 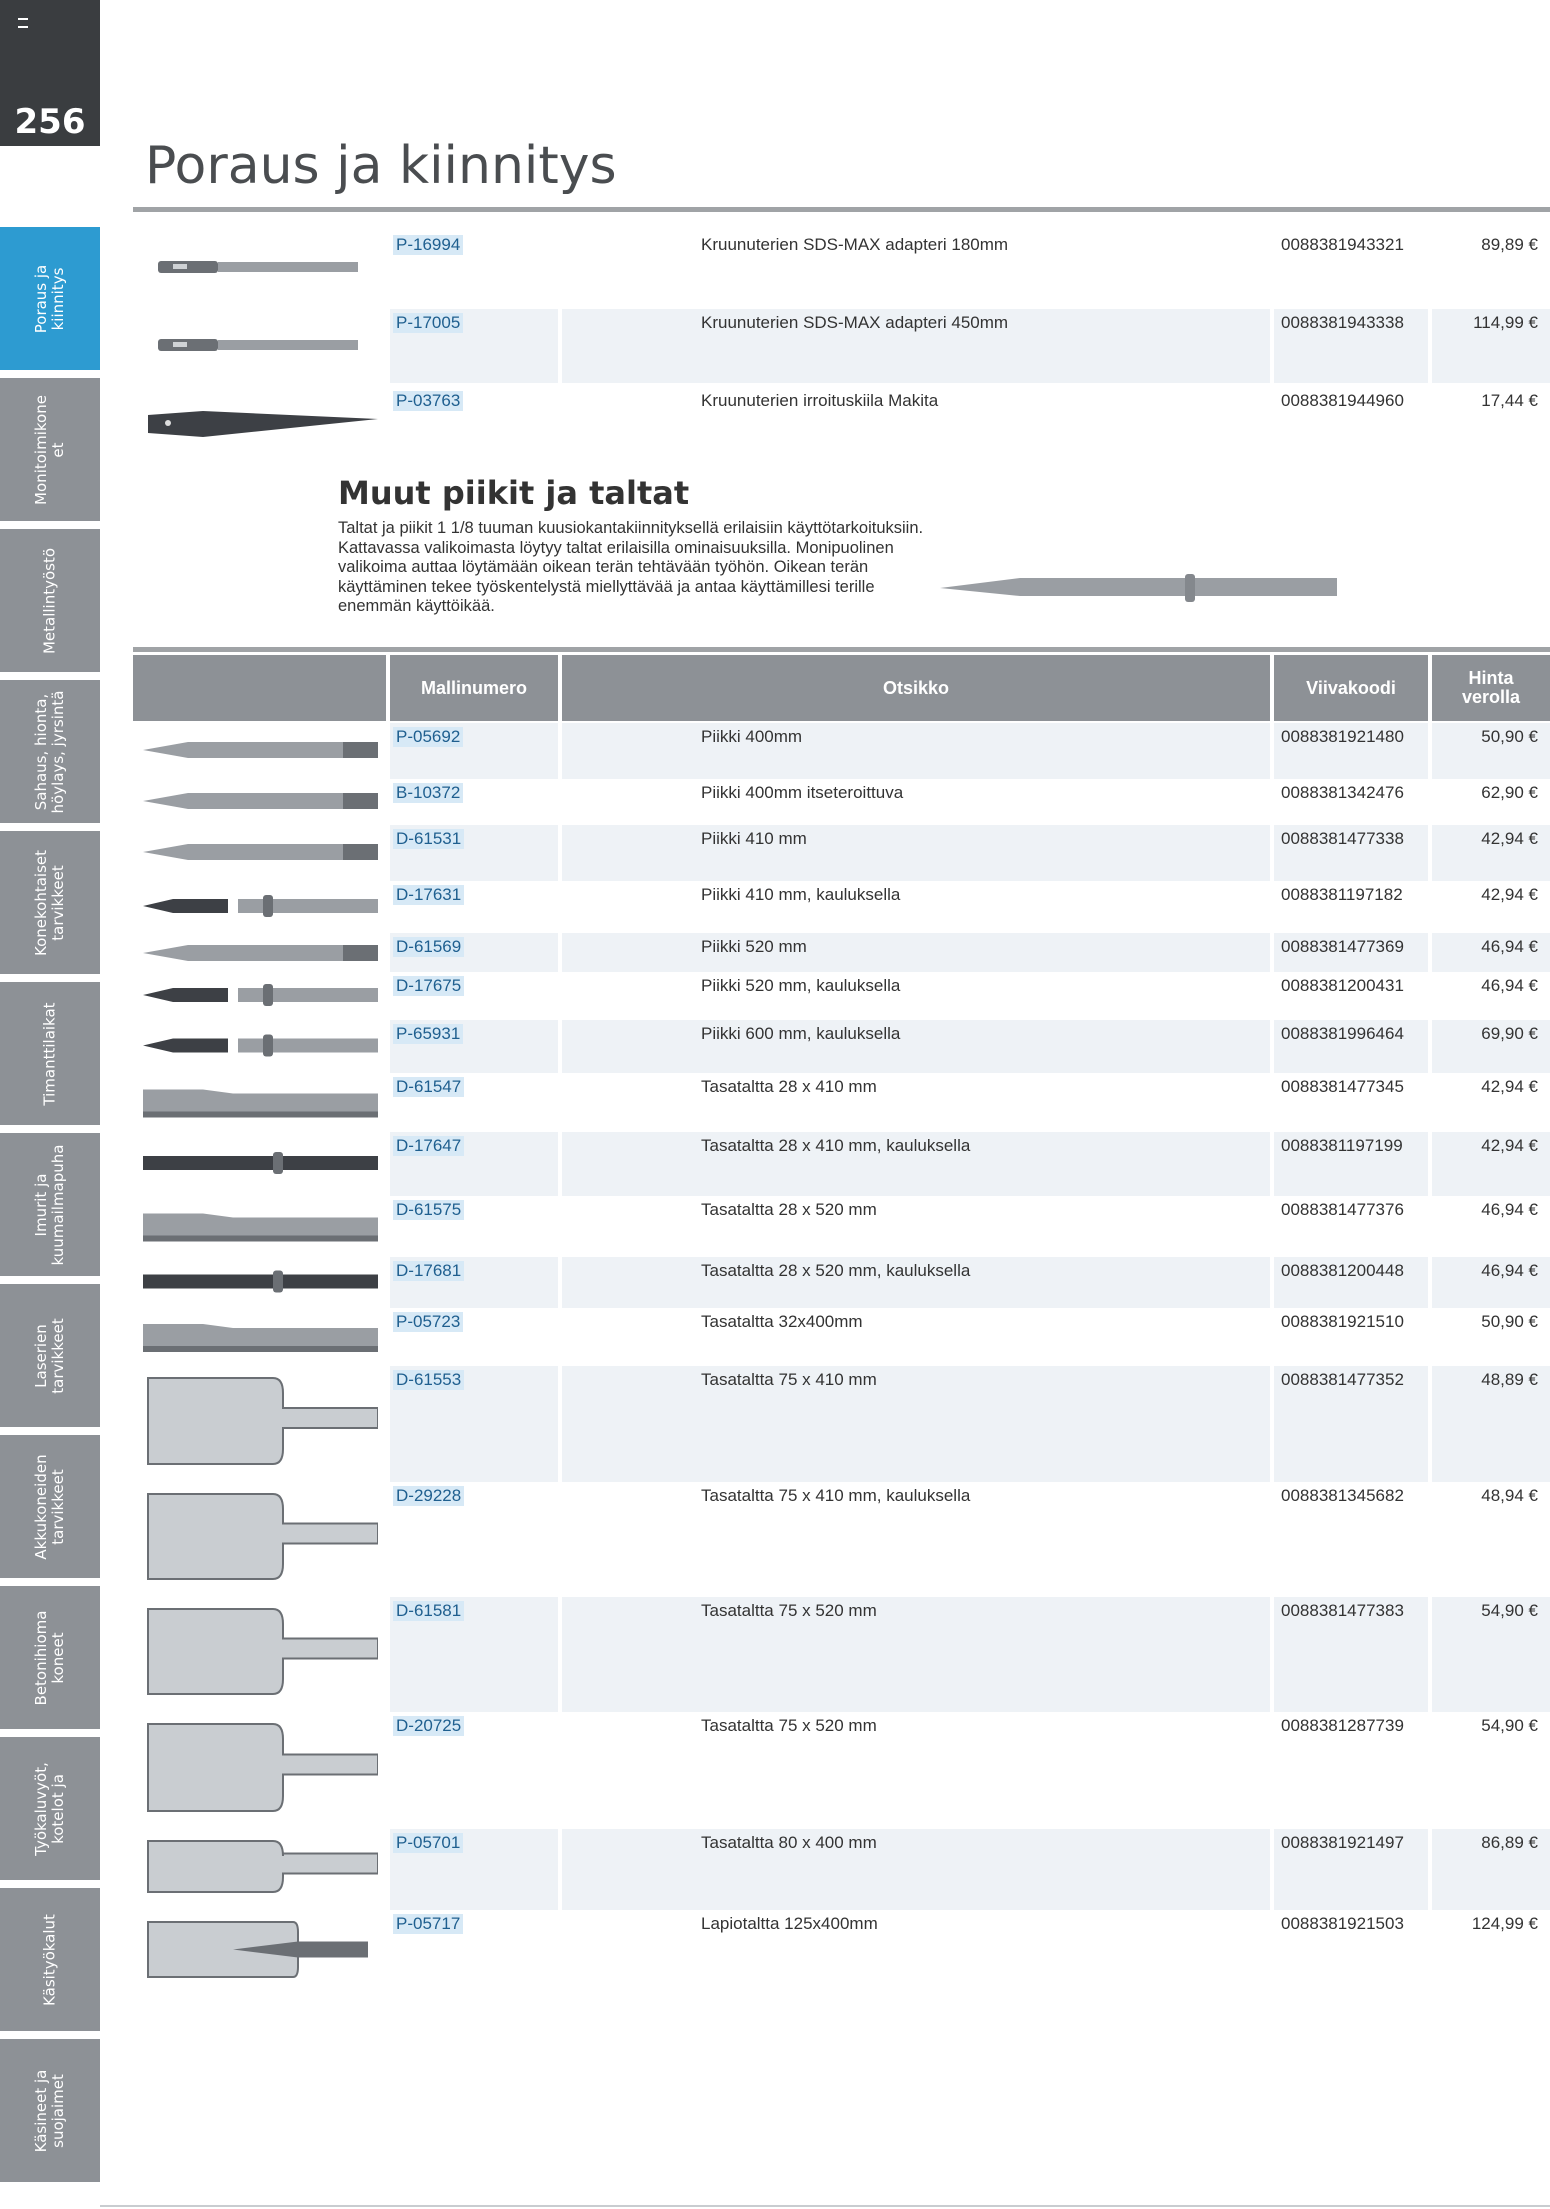 I want to click on barcode-cell: 0088381943338, so click(x=1351, y=346).